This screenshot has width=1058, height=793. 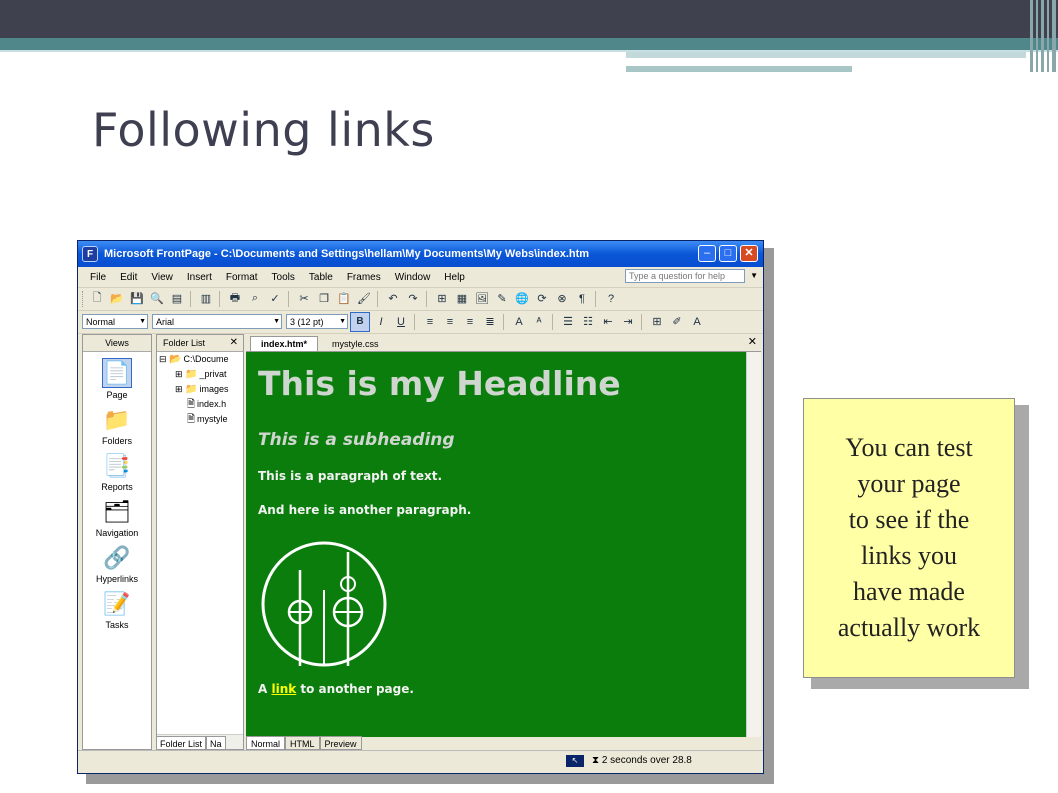 What do you see at coordinates (588, 322) in the screenshot?
I see `bullets-icon: ☷` at bounding box center [588, 322].